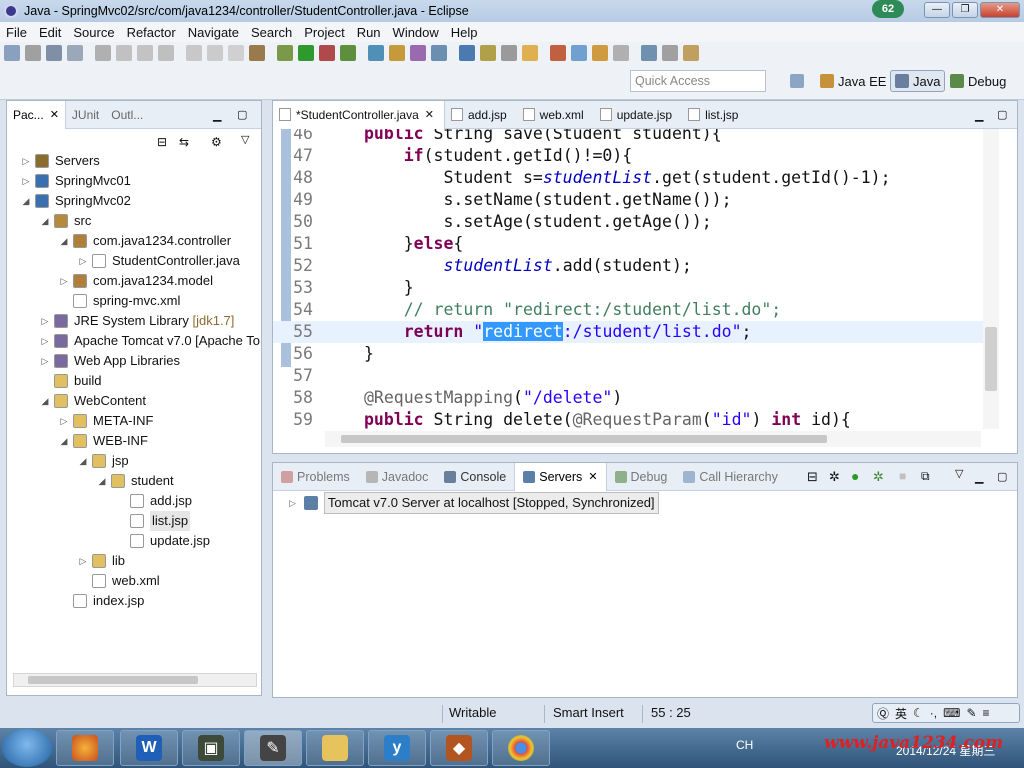 The width and height of the screenshot is (1024, 768). Describe the element at coordinates (481, 115) in the screenshot. I see `tab-add-jsp: add.jsp` at that location.